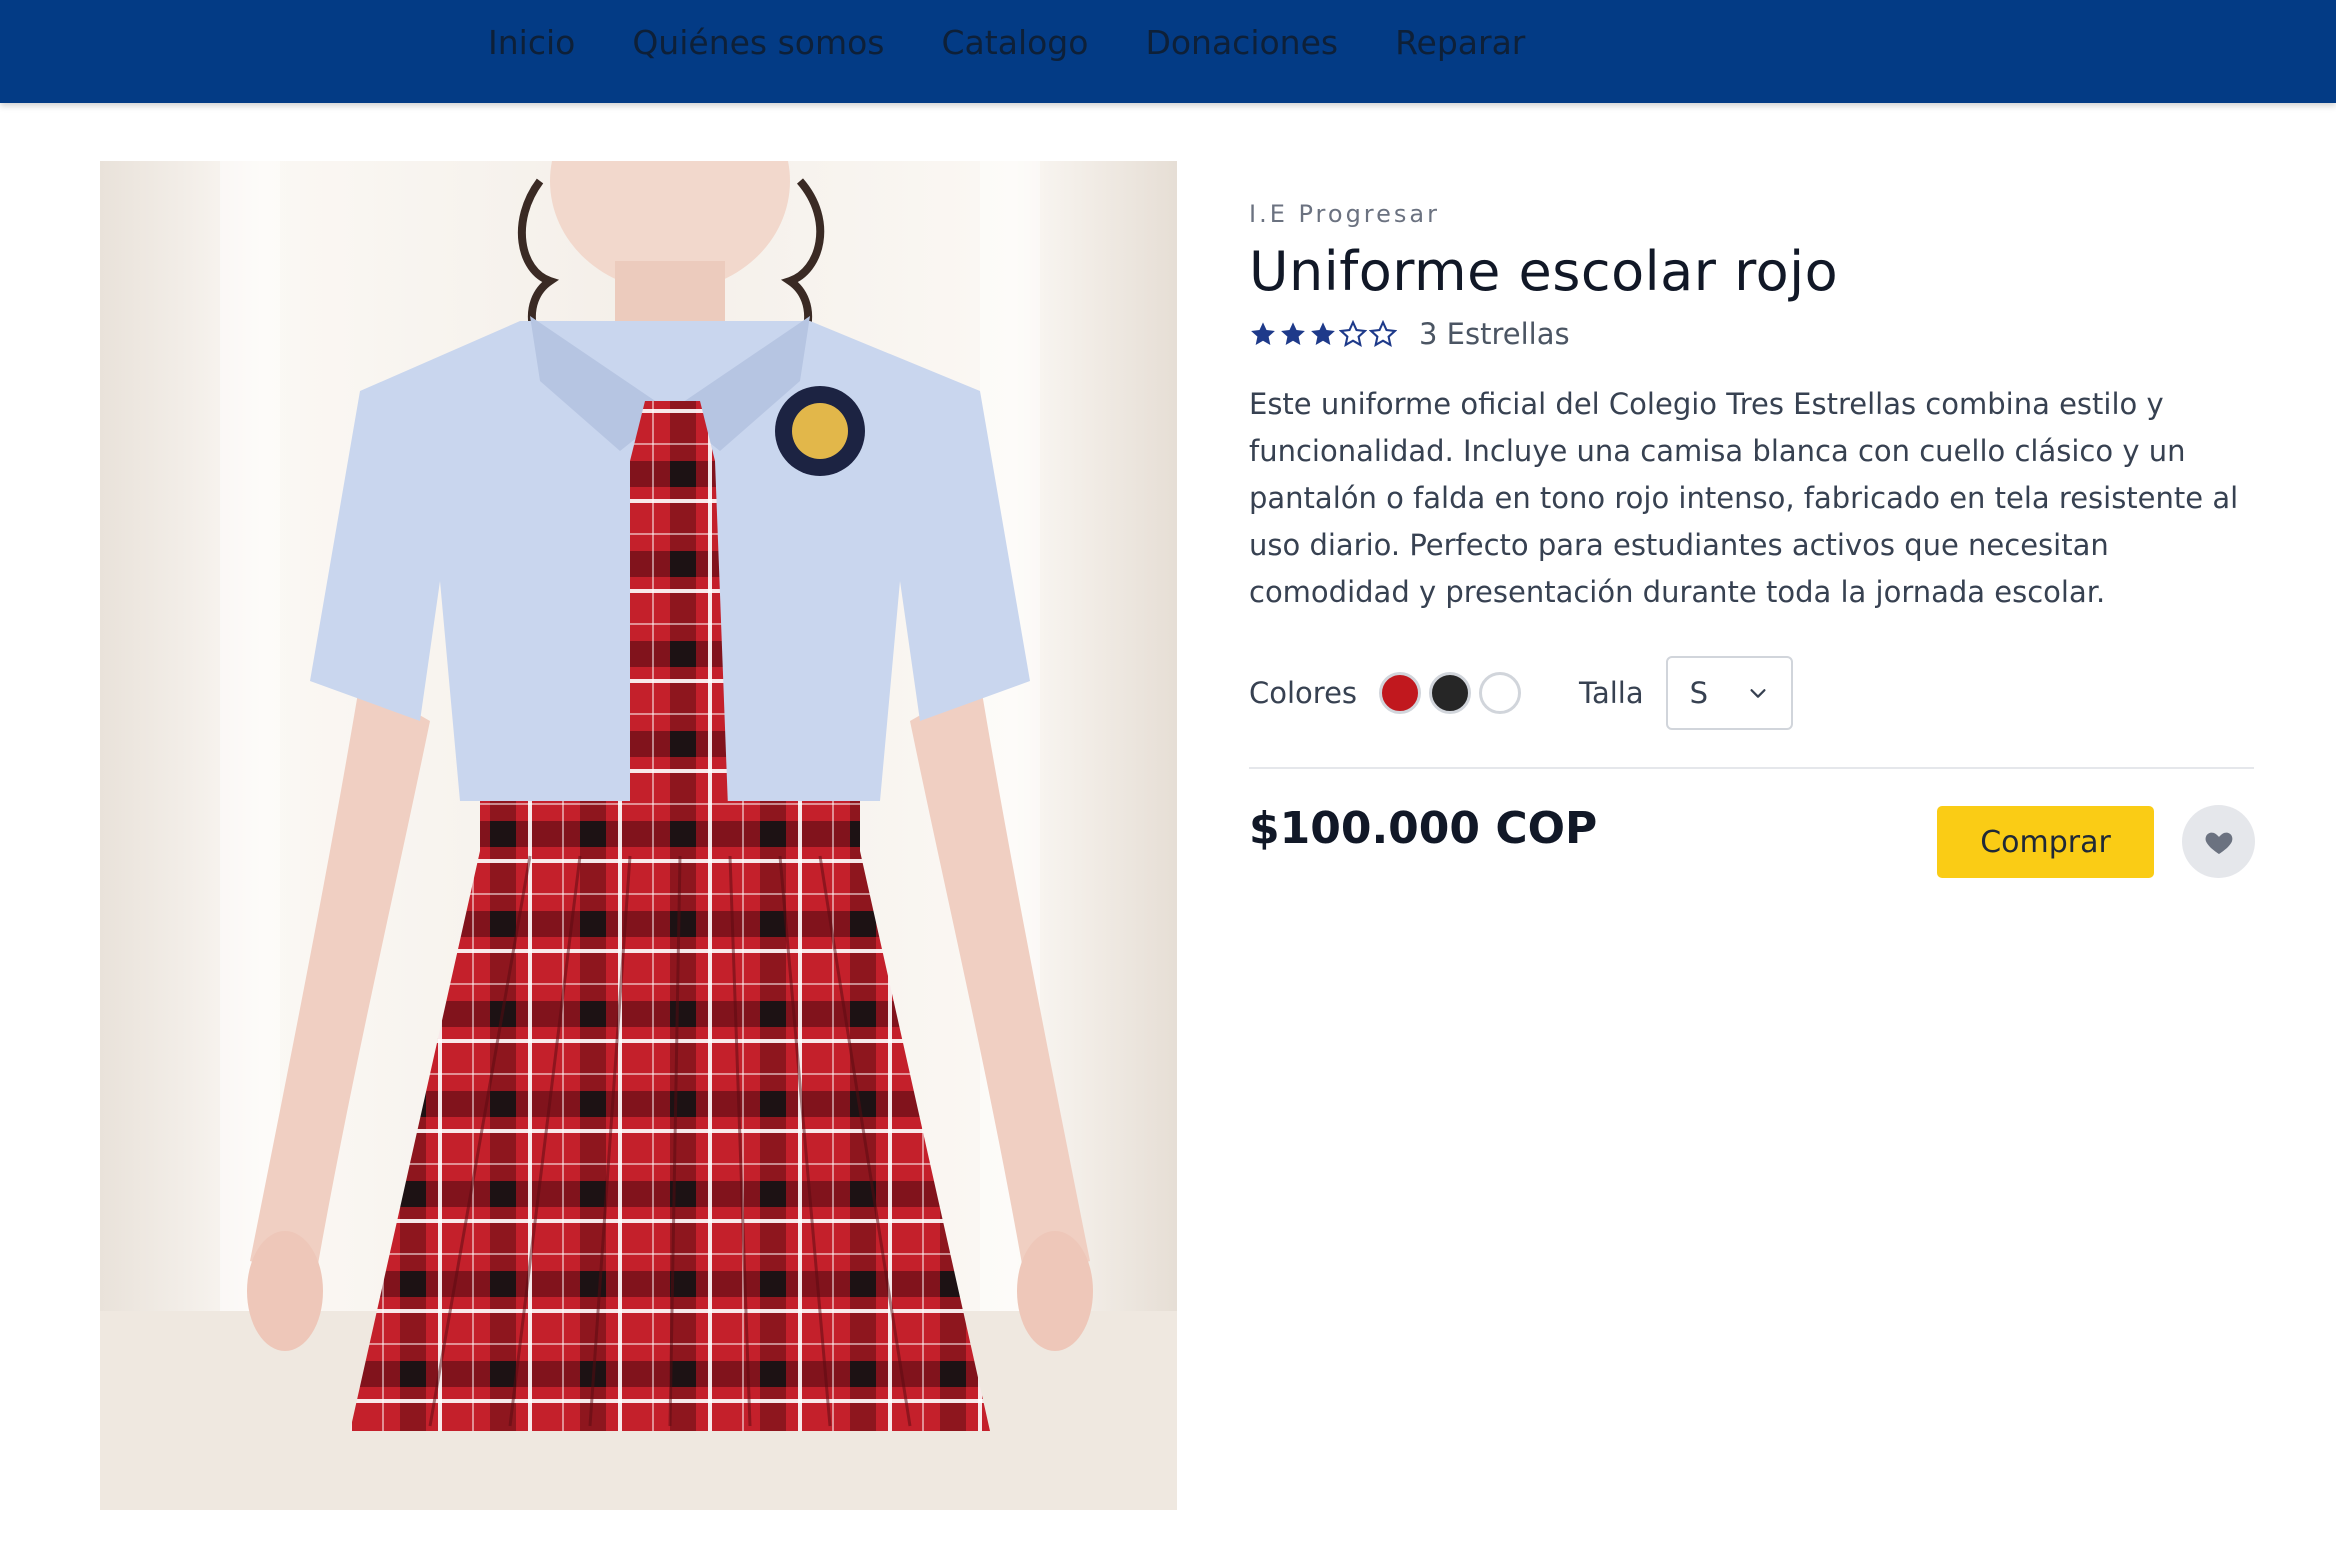 The height and width of the screenshot is (1546, 2336). What do you see at coordinates (1611, 693) in the screenshot?
I see `size-label: Talla` at bounding box center [1611, 693].